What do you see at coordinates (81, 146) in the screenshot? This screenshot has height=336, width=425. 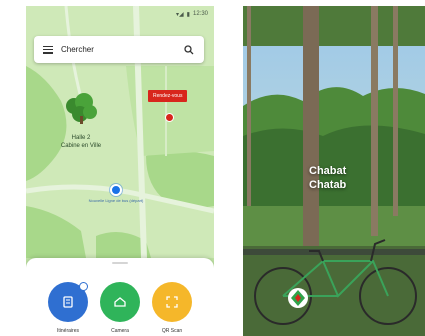 I see `poi-label-line2: Cabine en Ville` at bounding box center [81, 146].